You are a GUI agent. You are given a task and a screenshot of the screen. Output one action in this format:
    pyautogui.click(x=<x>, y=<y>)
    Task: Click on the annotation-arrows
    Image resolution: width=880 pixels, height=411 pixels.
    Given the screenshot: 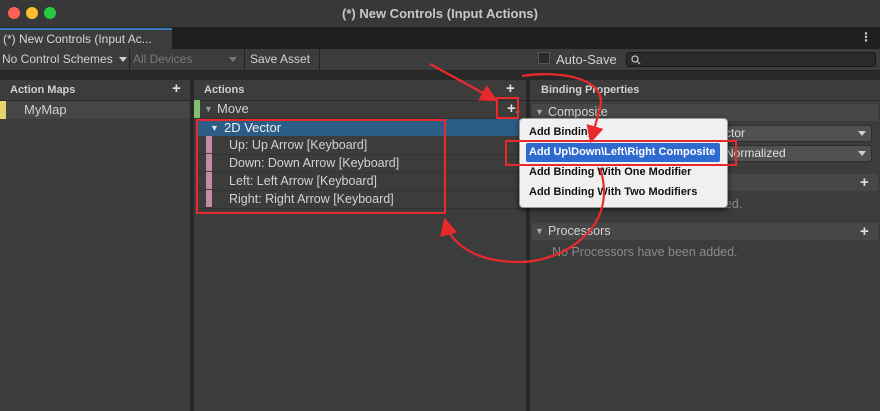 What is the action you would take?
    pyautogui.click(x=517, y=163)
    